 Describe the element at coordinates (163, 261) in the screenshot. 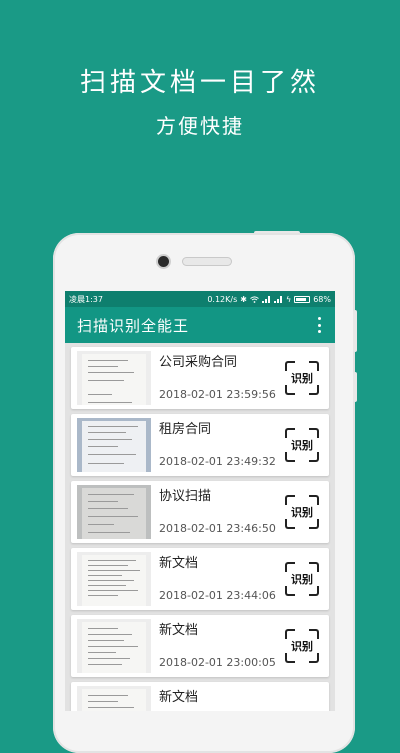

I see `front-camera` at that location.